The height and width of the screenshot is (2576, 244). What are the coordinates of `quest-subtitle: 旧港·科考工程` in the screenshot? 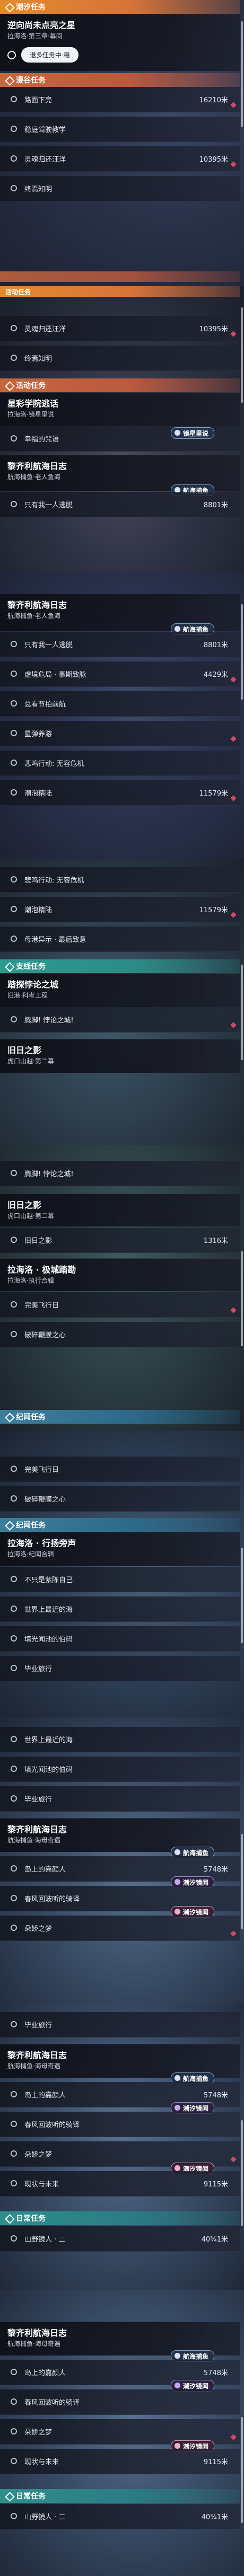 It's located at (28, 995).